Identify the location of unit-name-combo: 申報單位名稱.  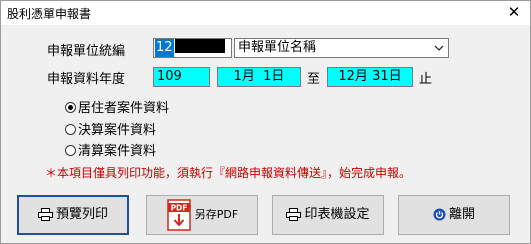
(341, 48).